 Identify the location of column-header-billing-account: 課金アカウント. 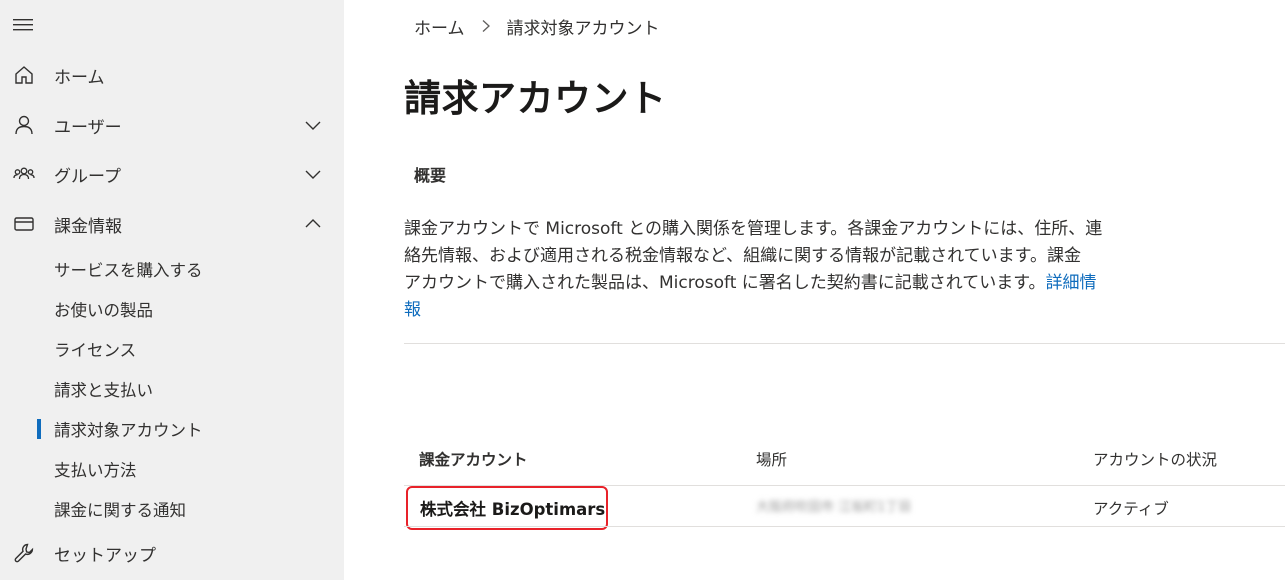
(473, 459).